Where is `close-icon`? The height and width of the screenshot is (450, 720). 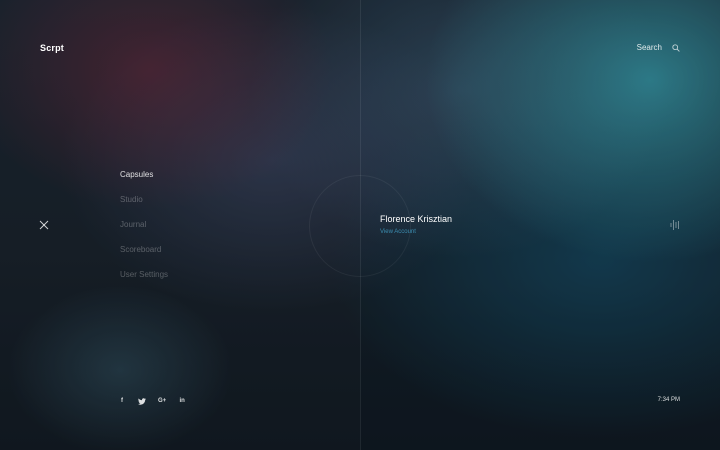 close-icon is located at coordinates (44, 225).